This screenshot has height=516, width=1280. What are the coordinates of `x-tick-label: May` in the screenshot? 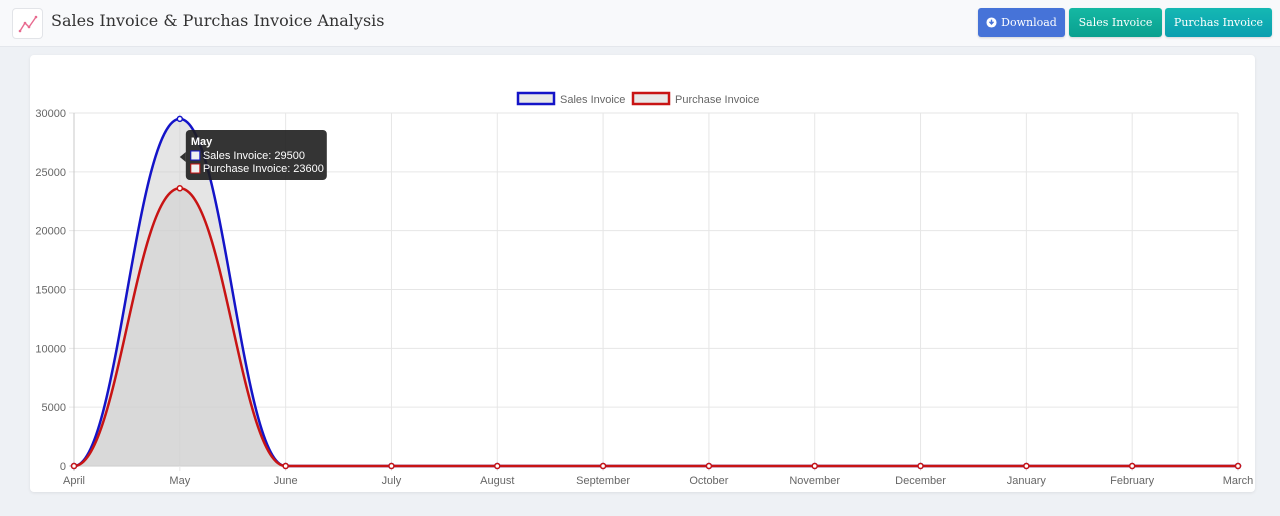 It's located at (179, 481).